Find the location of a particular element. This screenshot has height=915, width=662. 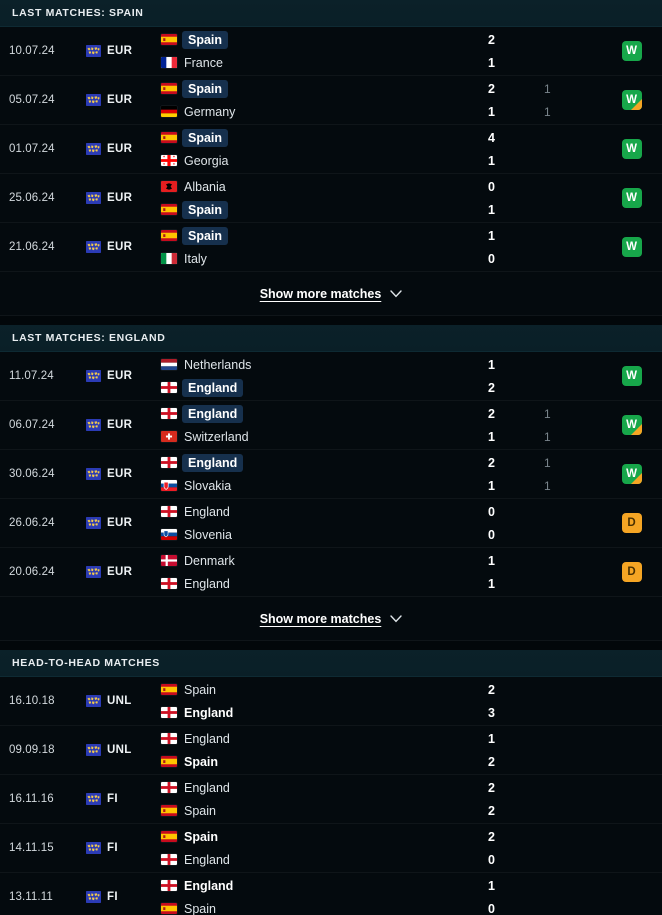

teams-cell: Netherlands England is located at coordinates (319, 376).